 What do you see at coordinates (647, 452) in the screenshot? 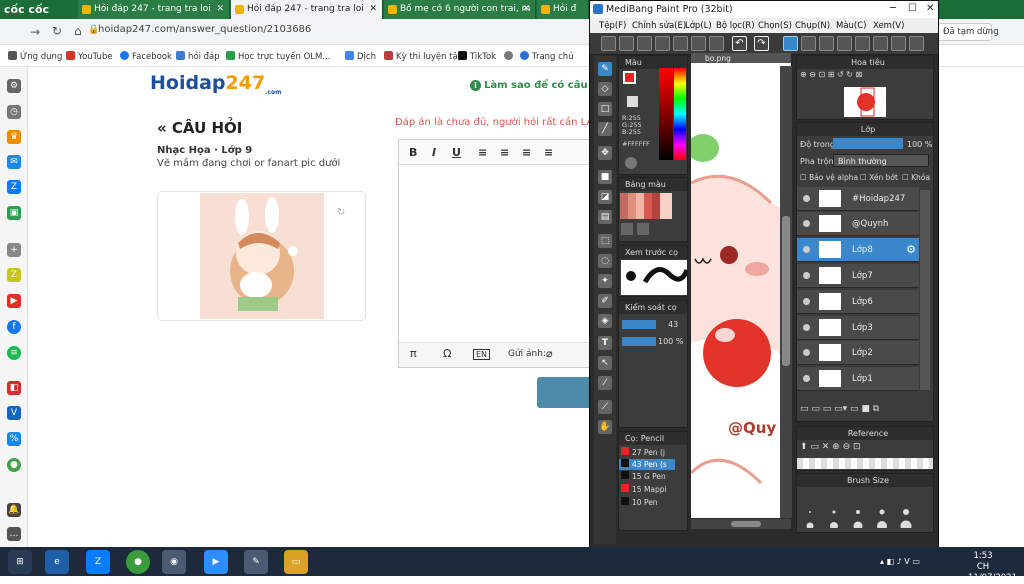
I see `brush-item: 27 Pen (j` at bounding box center [647, 452].